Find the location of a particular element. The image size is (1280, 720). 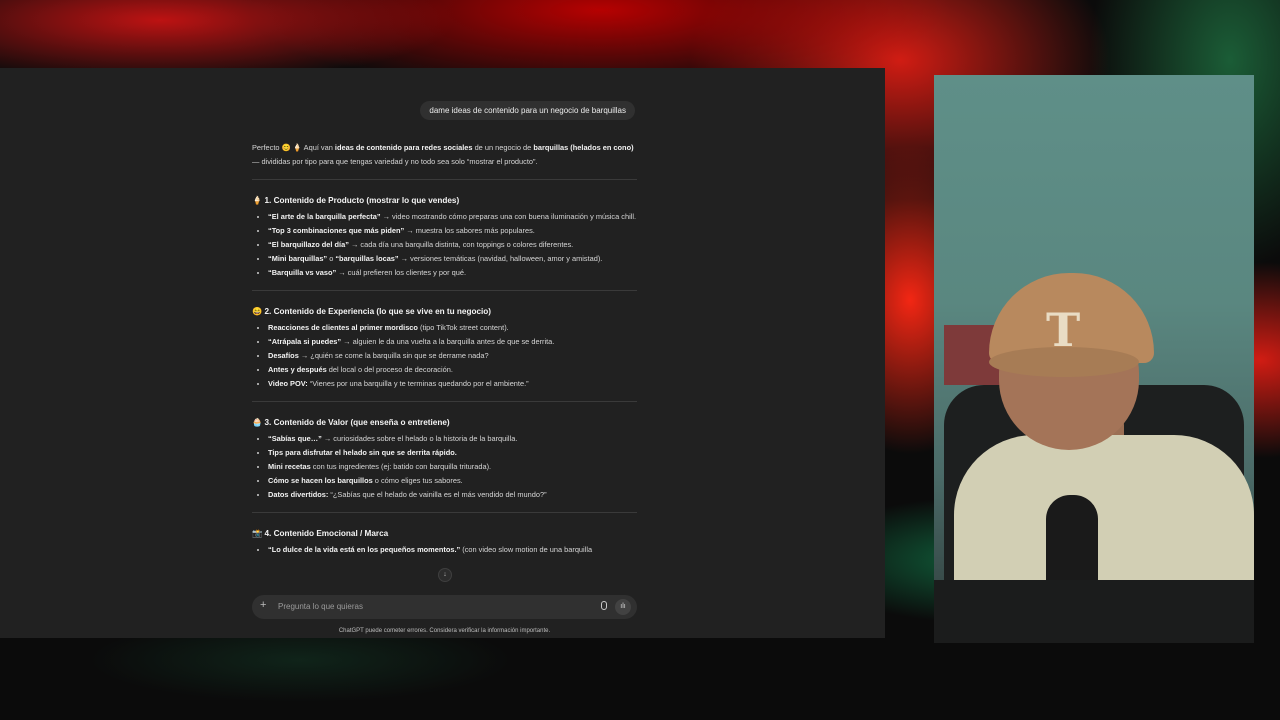

bold-text: “Top 3 combinaciones que más piden” is located at coordinates (336, 230).